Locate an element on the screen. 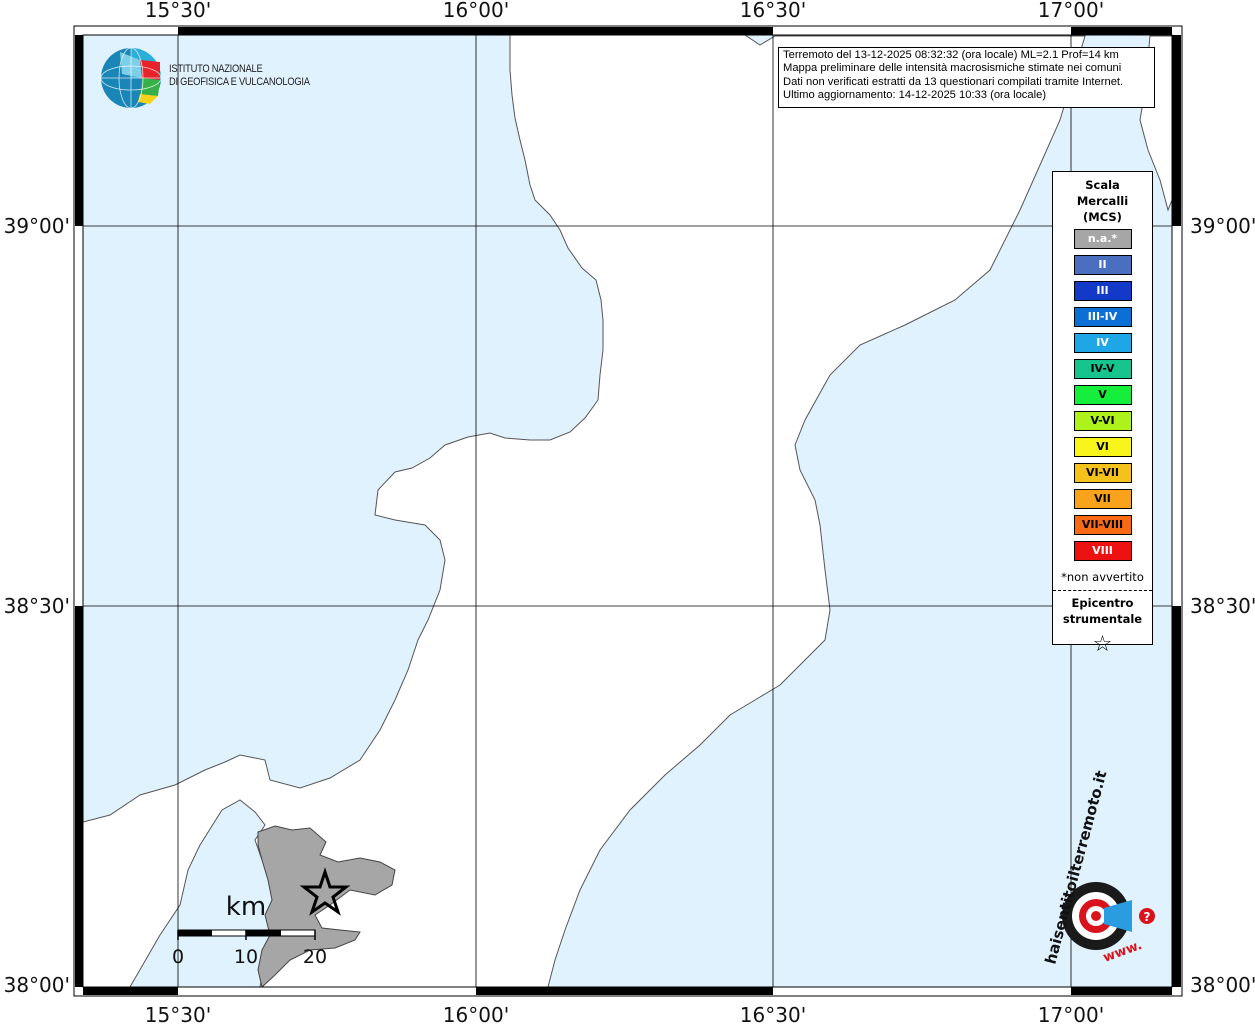 This screenshot has width=1255, height=1024. legend-item: V is located at coordinates (1102, 395).